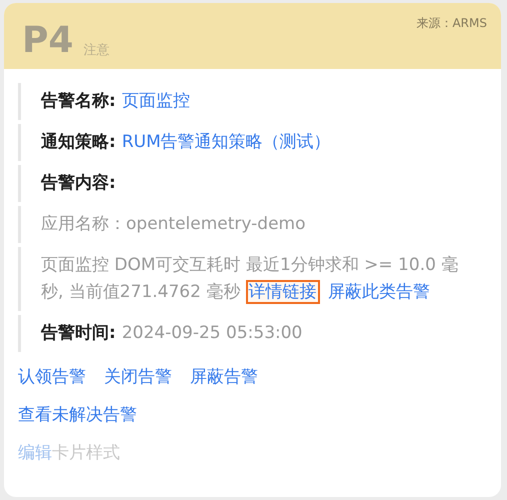 The image size is (507, 500). Describe the element at coordinates (78, 142) in the screenshot. I see `field-label: 通知策略:` at that location.